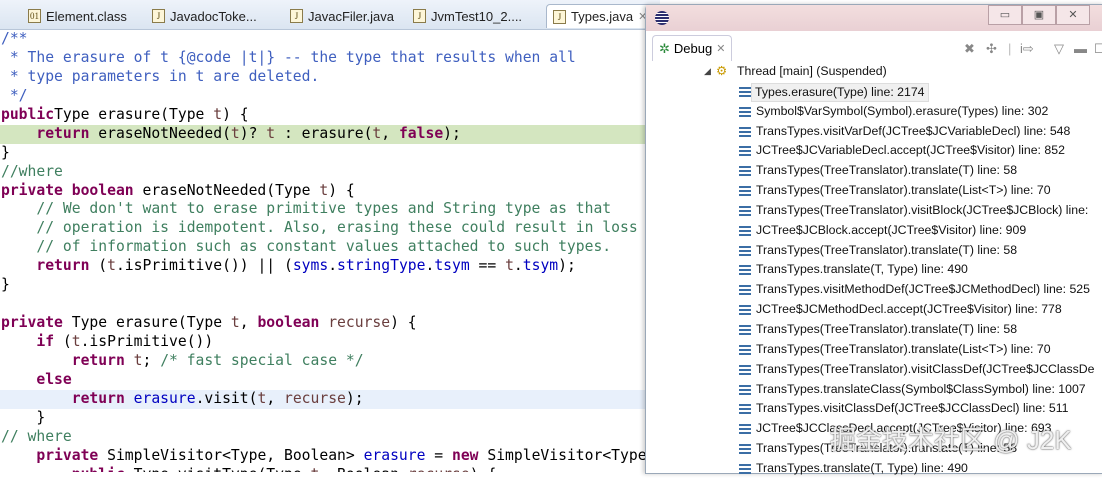 This screenshot has height=479, width=1102. Describe the element at coordinates (403, 323) in the screenshot. I see `code-token: ) {` at that location.